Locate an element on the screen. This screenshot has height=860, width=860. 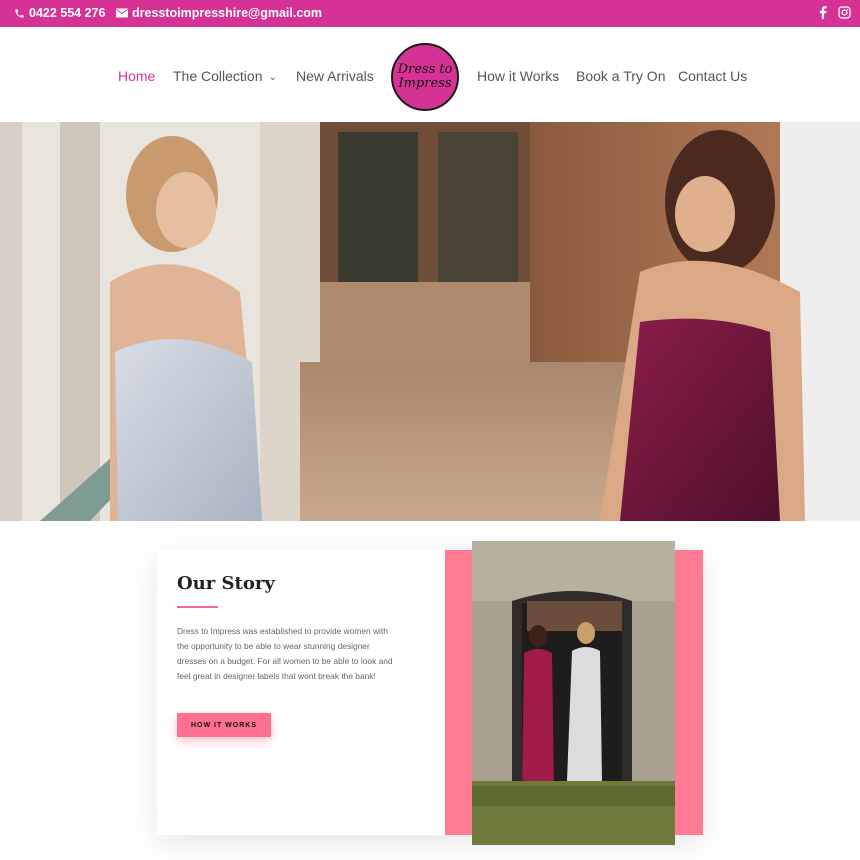
logo-line2: Impress is located at coordinates (425, 83).